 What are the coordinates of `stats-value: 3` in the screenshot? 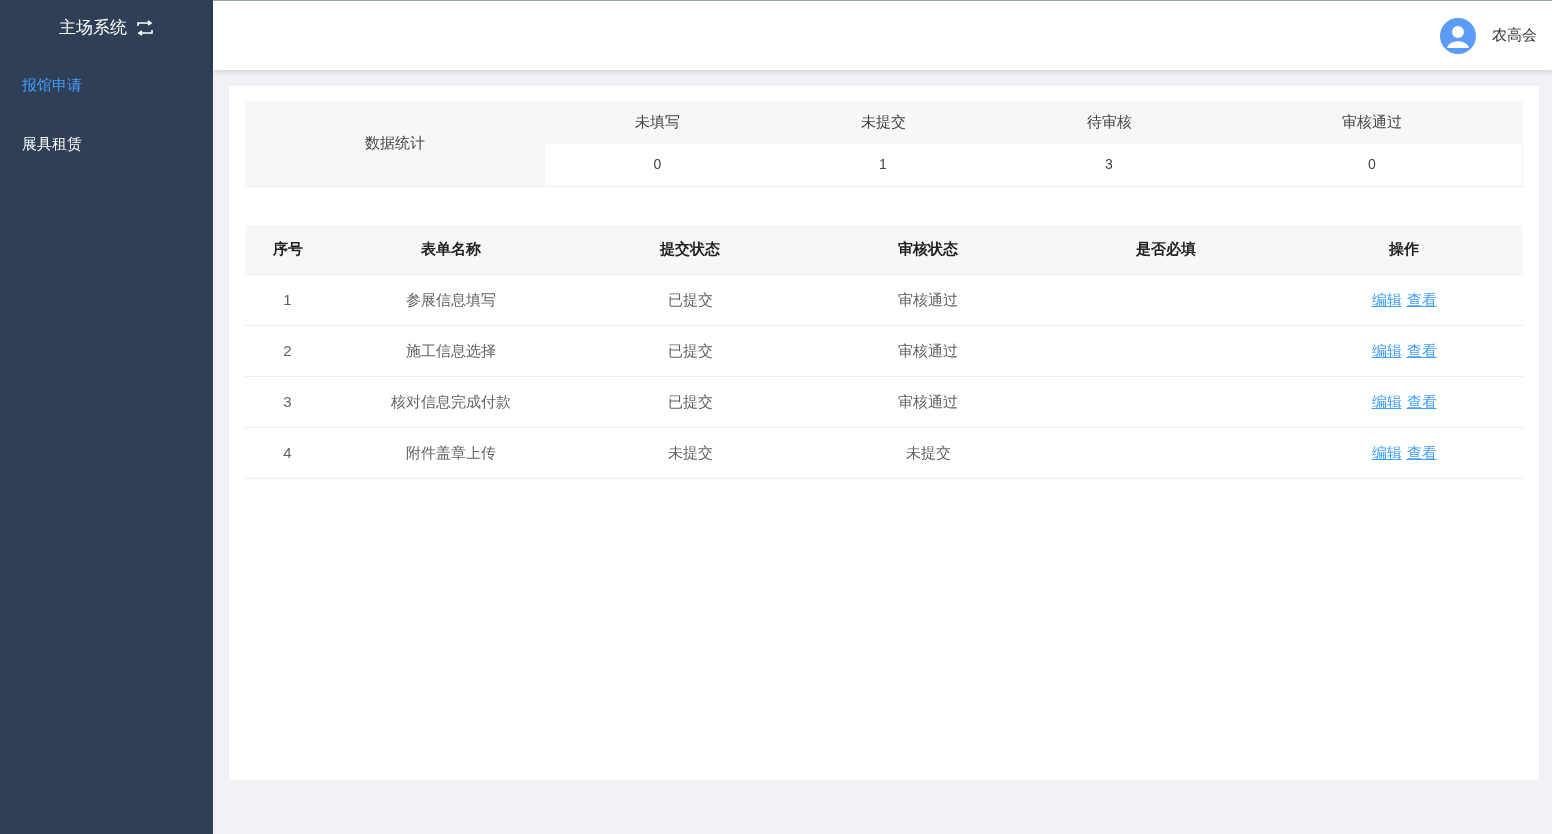 It's located at (1109, 164).